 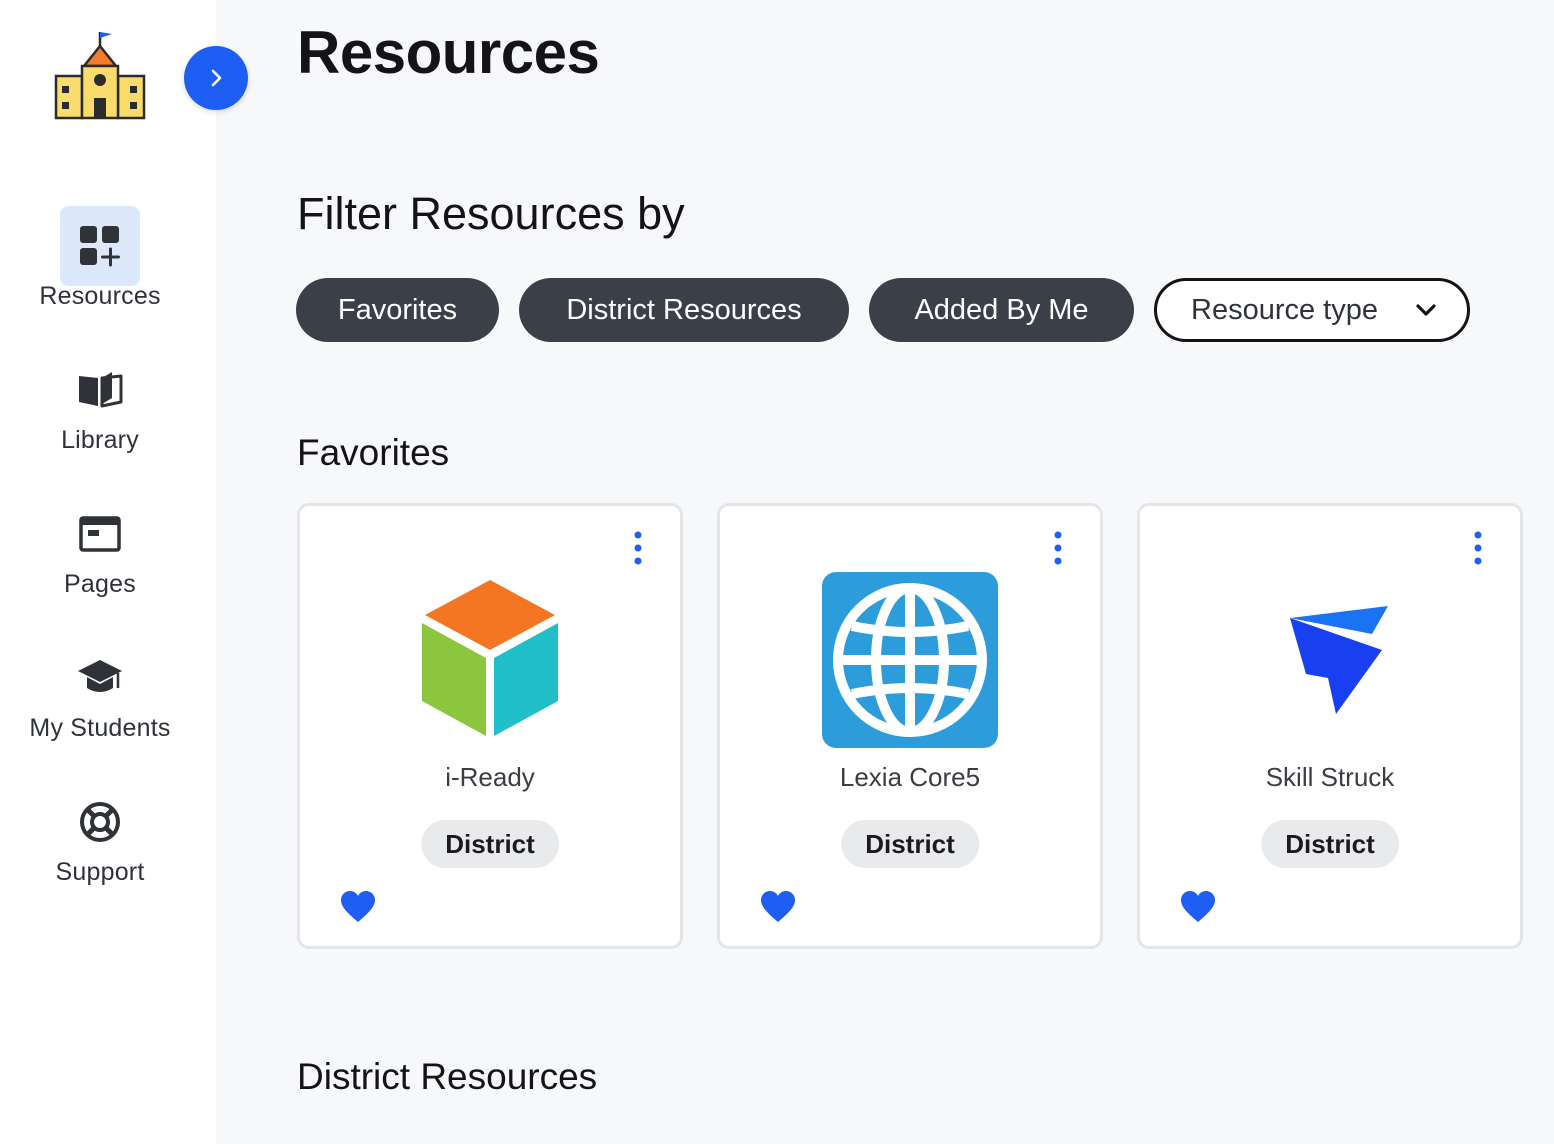 I want to click on resource-type-dropdown: Resource type, so click(x=1312, y=310).